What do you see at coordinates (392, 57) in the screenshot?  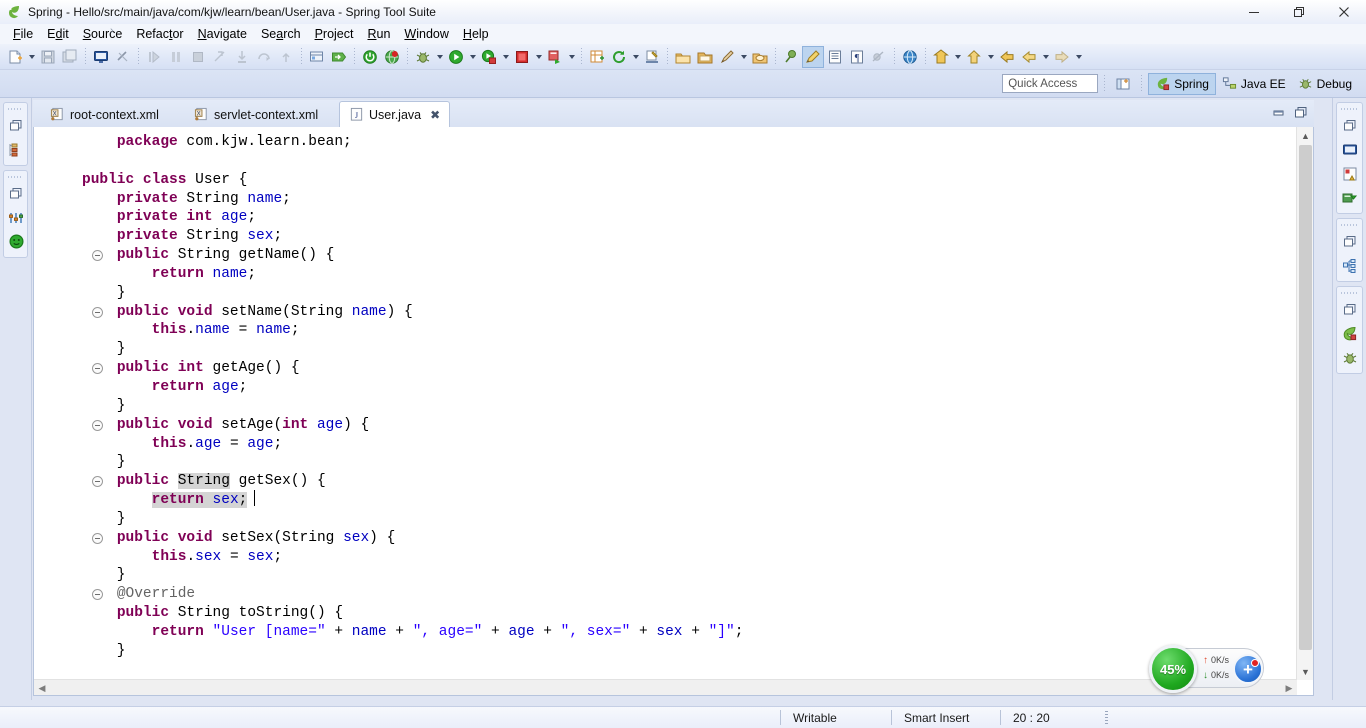 I see `globe-red-icon` at bounding box center [392, 57].